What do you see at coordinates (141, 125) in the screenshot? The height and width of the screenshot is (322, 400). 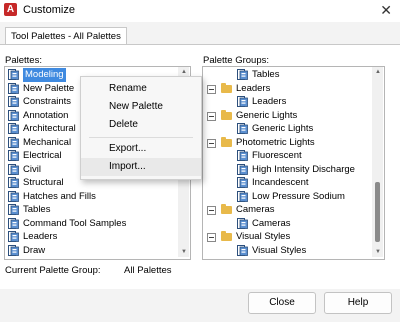 I see `menu-item-delete: Delete` at bounding box center [141, 125].